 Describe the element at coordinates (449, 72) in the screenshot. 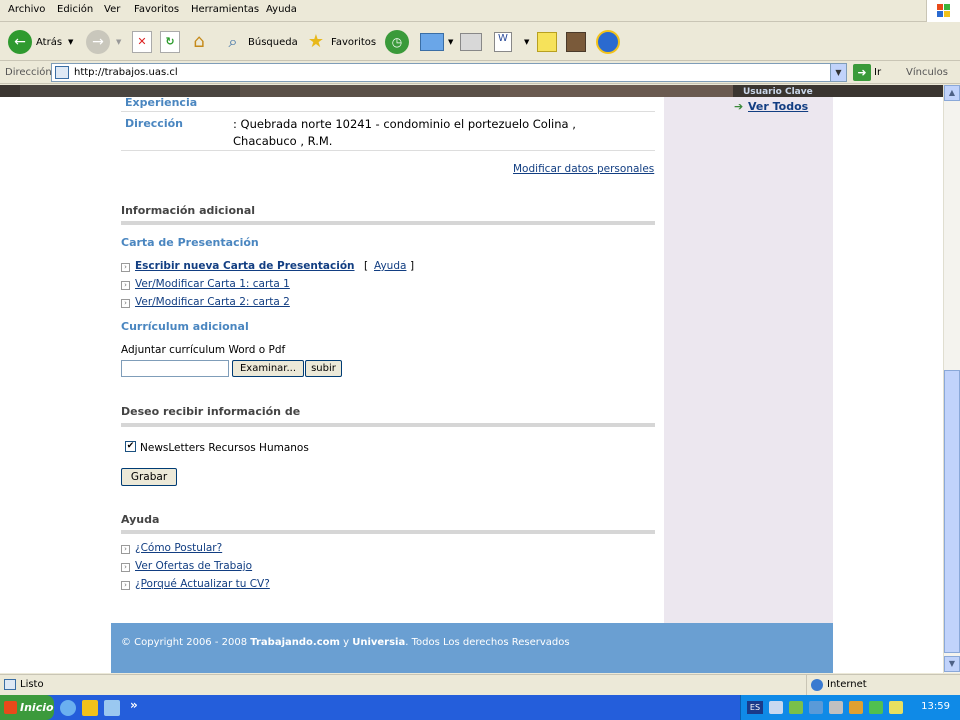

I see `address-input: http://trabajos.uas.cl ▼` at that location.